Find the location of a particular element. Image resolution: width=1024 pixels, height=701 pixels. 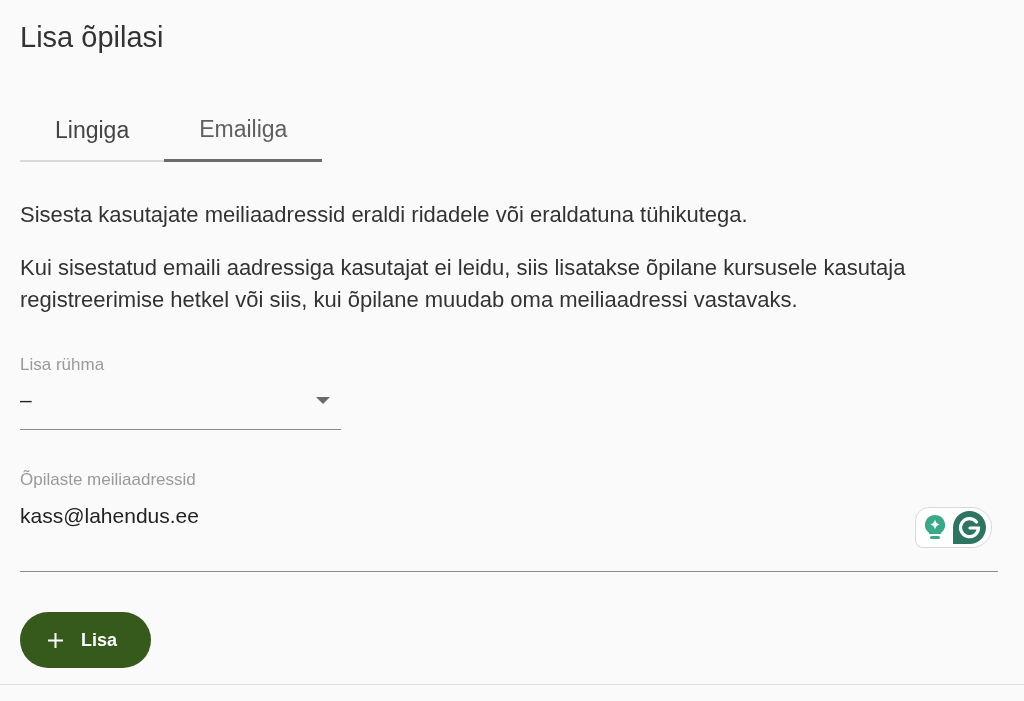

lightbulb-icon is located at coordinates (935, 527).